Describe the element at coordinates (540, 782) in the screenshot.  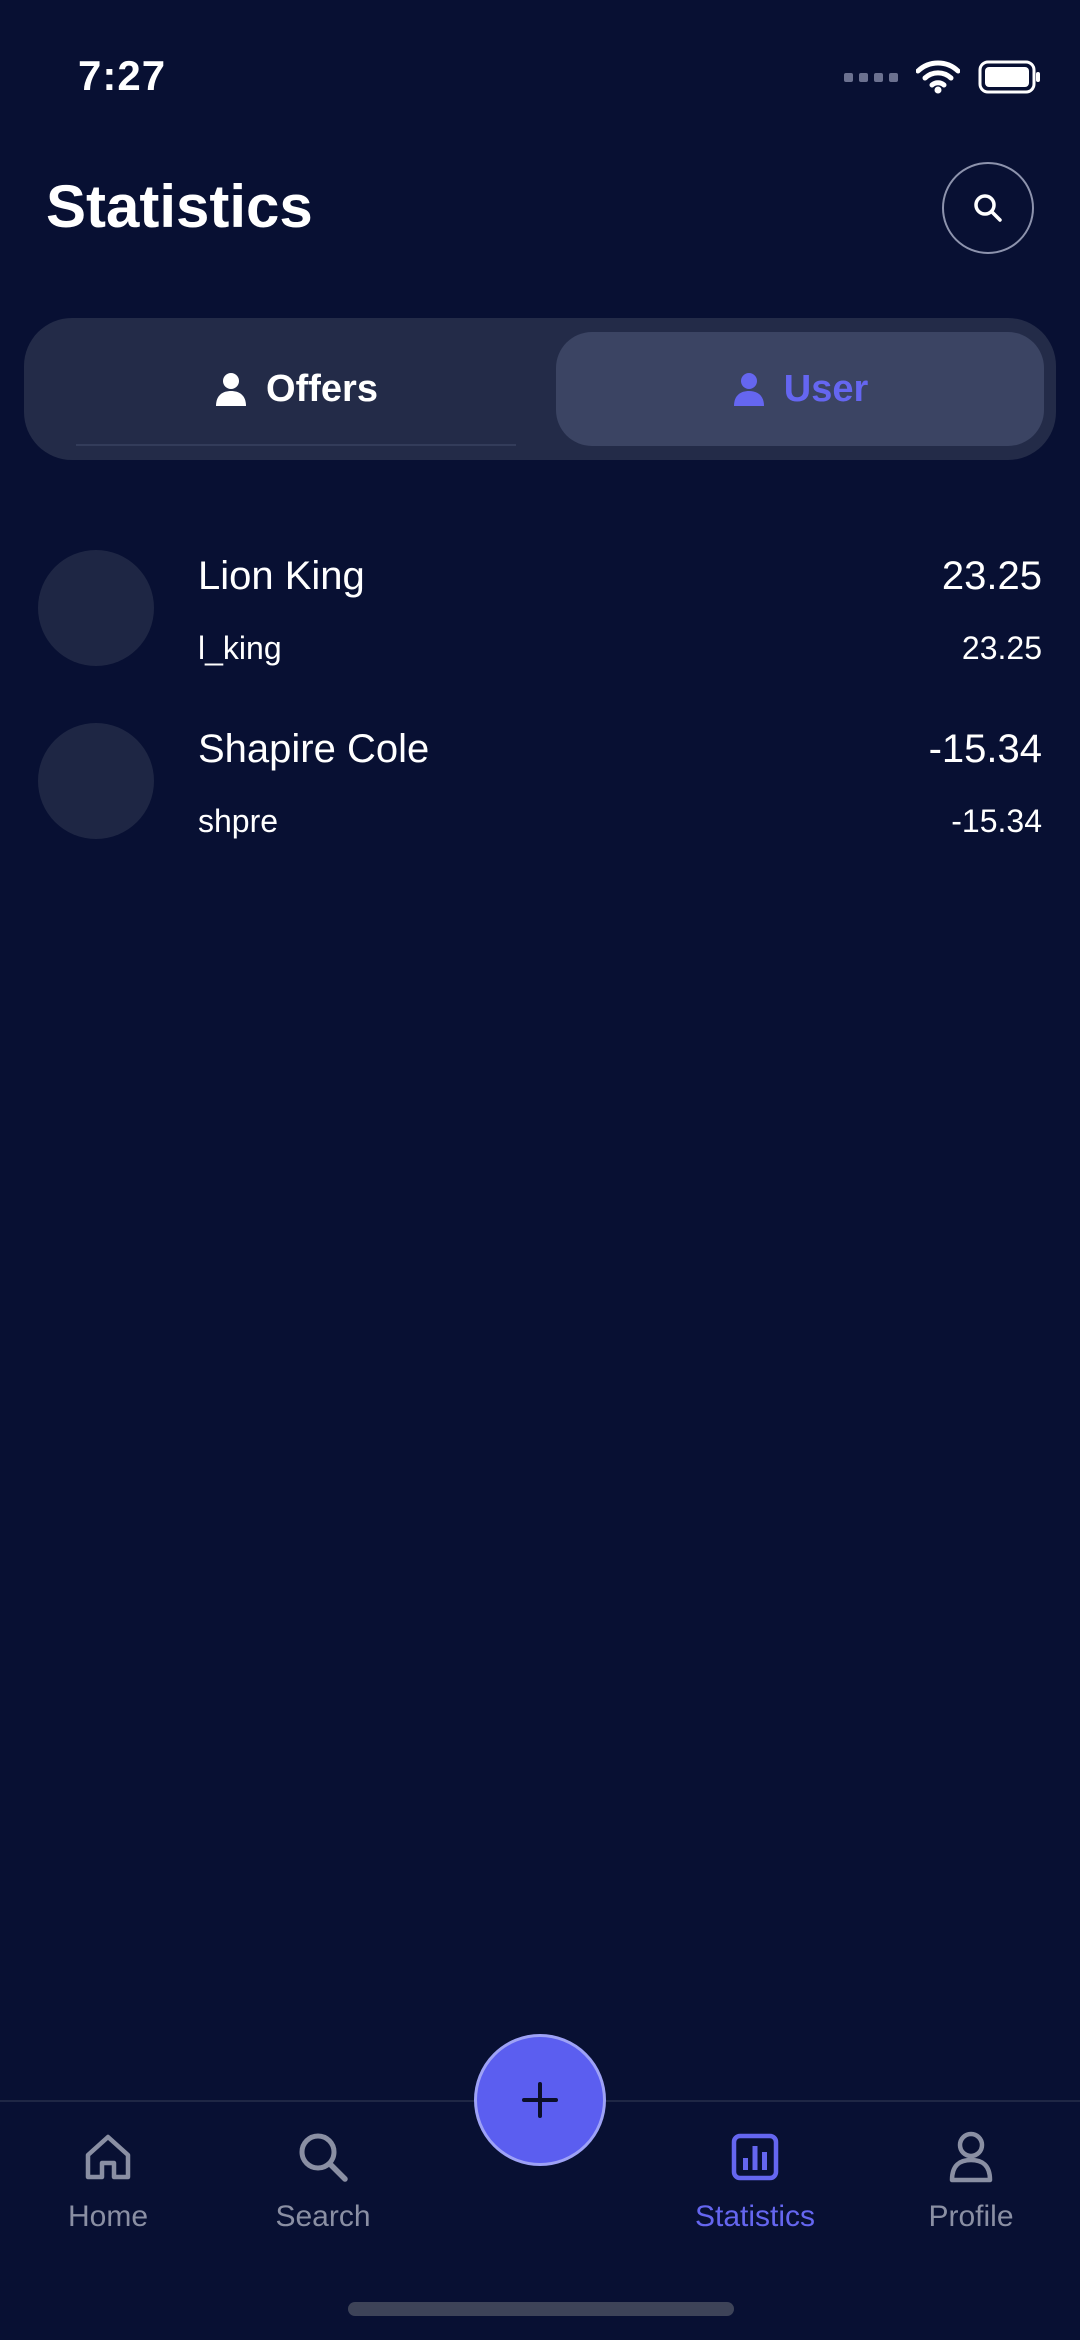
I see `list-item: Shapire Cole shpre -15.34 -15.34` at that location.